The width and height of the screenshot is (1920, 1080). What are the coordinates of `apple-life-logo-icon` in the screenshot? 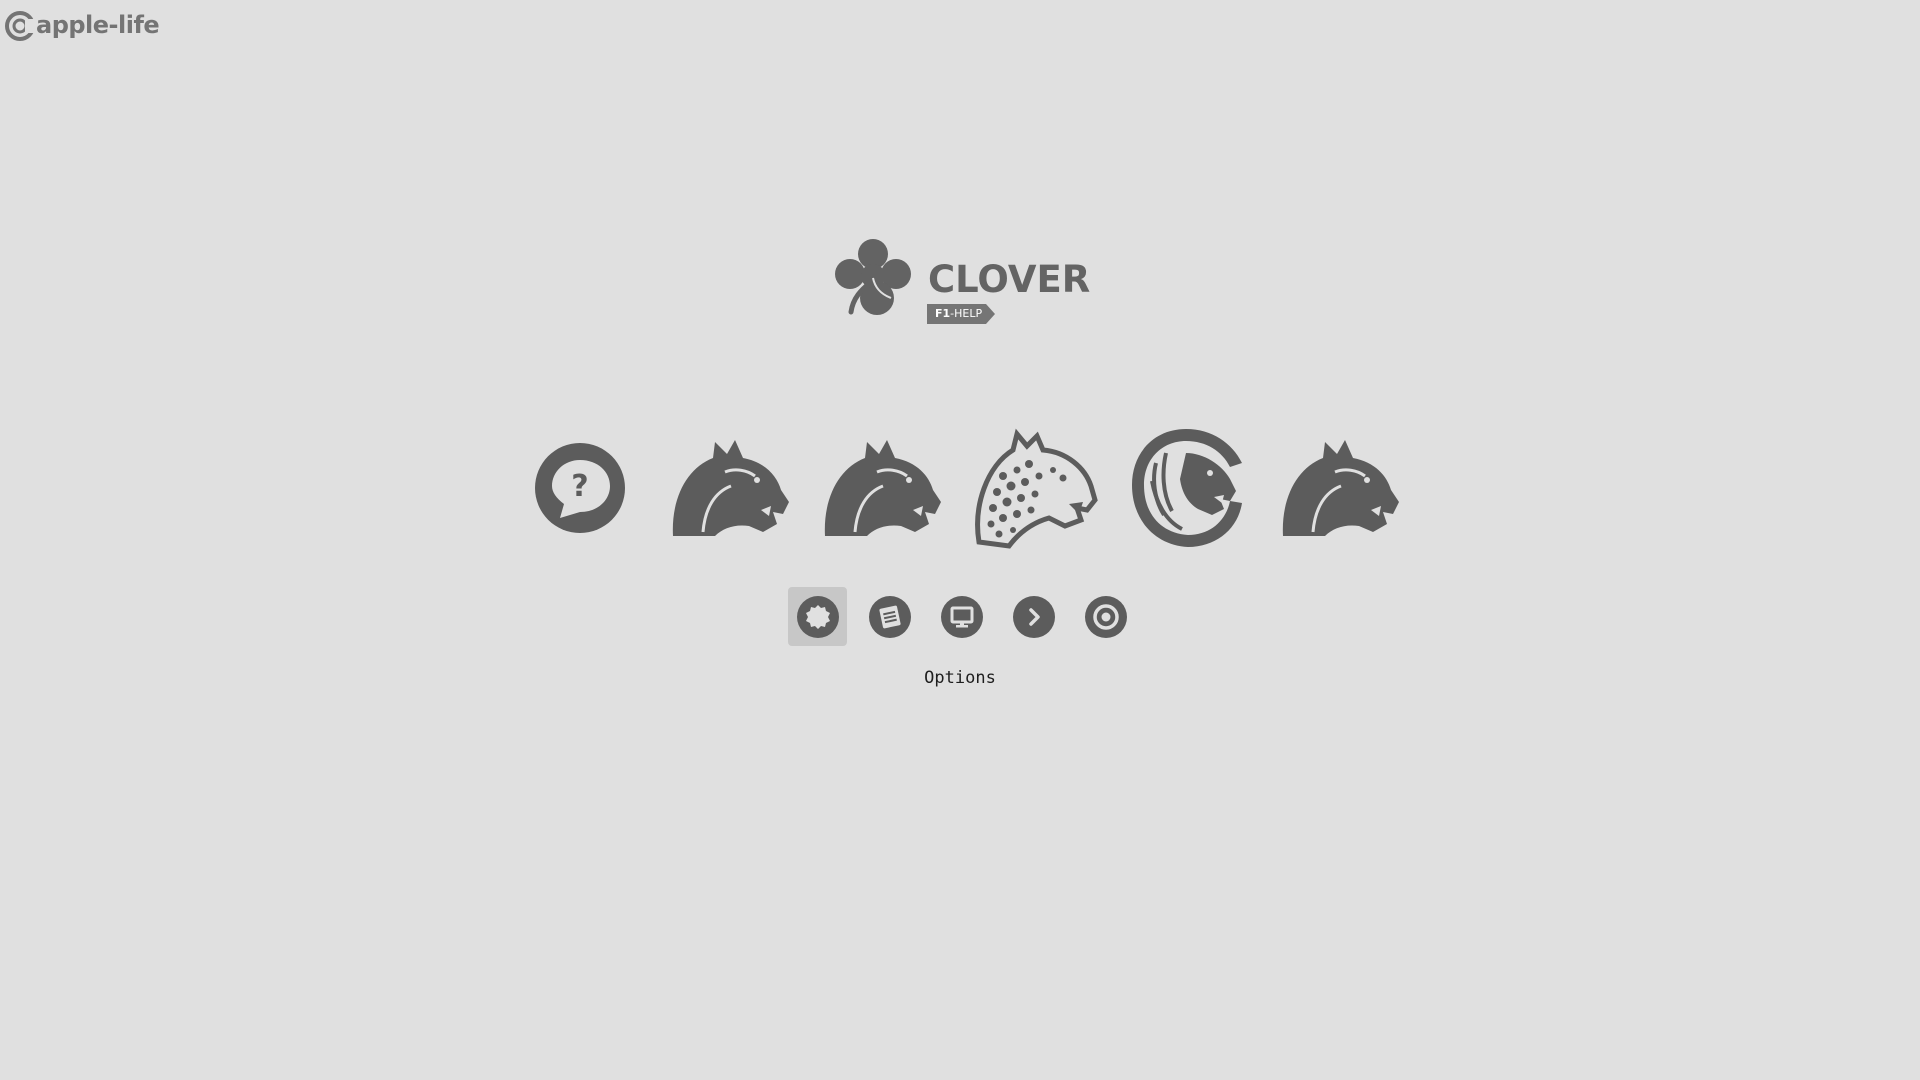 It's located at (20, 26).